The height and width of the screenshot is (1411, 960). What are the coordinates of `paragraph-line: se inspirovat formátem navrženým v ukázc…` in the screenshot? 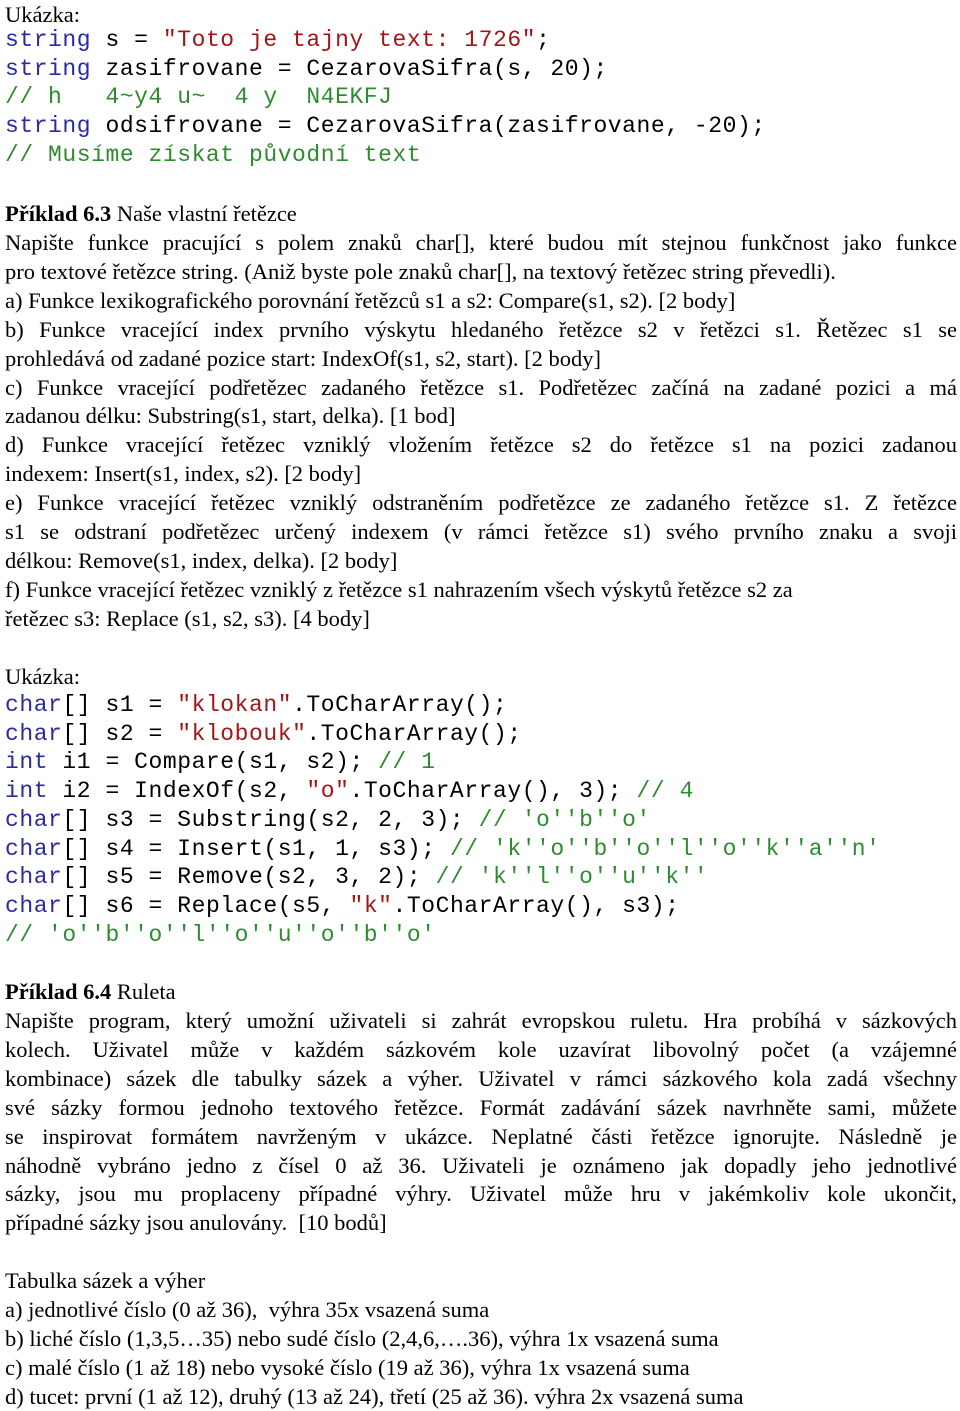 It's located at (481, 1136).